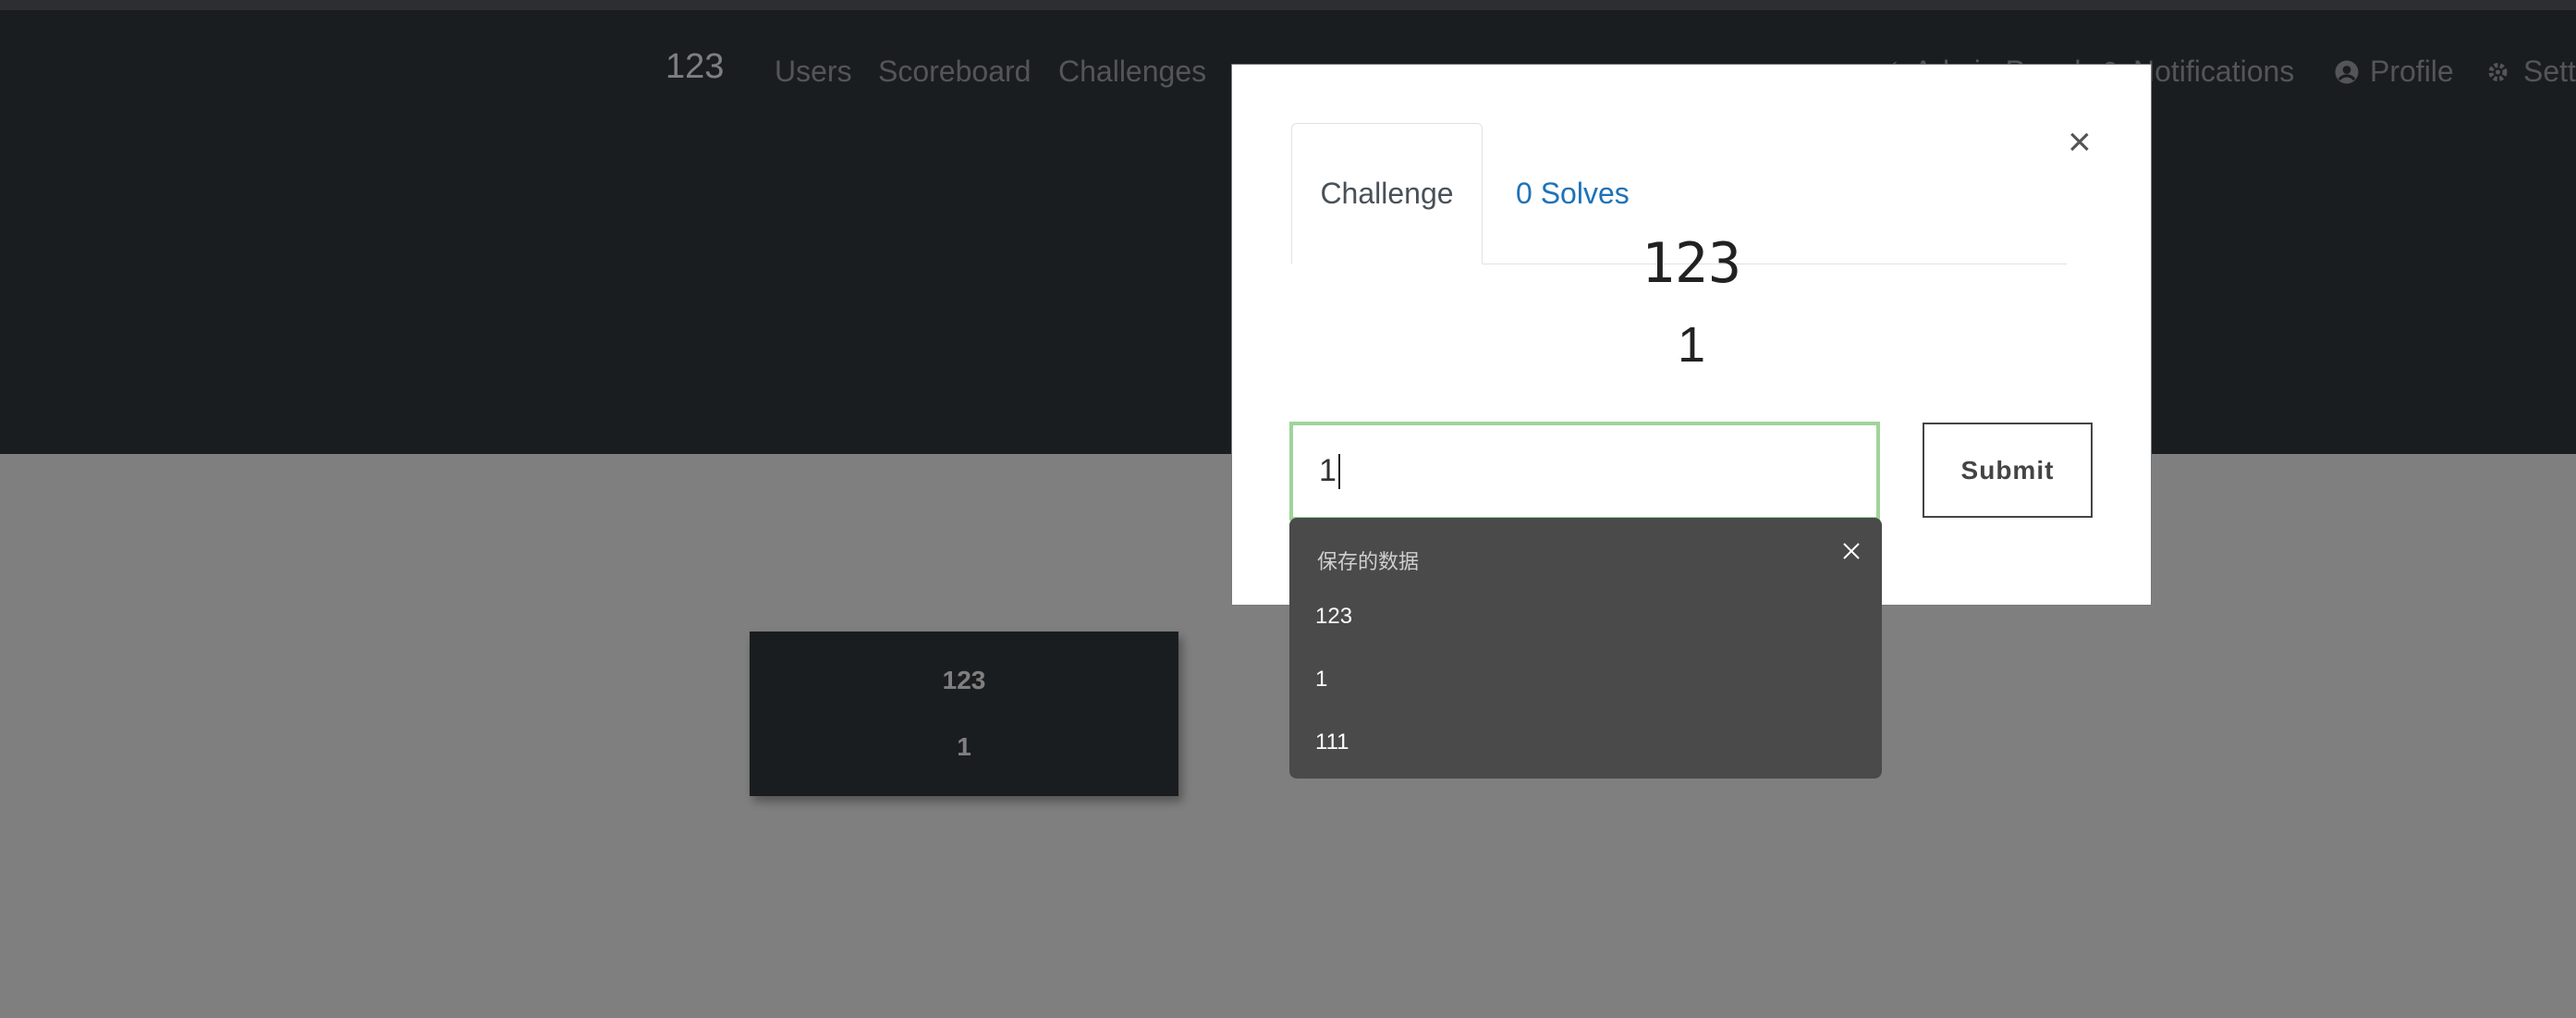  What do you see at coordinates (1333, 617) in the screenshot?
I see `autofill-item: 123` at bounding box center [1333, 617].